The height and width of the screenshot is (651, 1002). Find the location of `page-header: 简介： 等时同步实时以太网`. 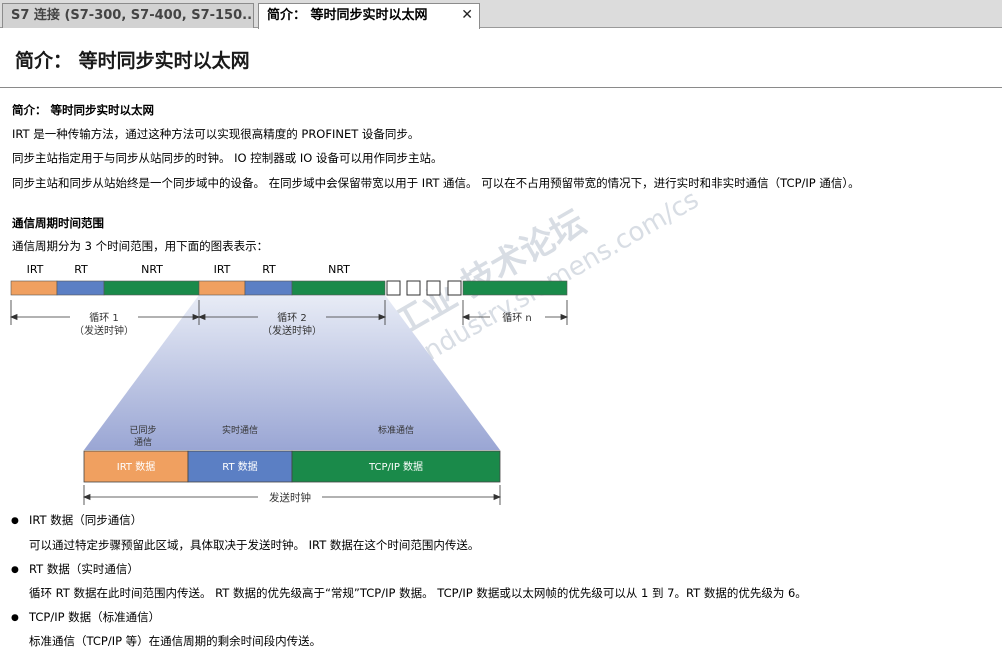

page-header: 简介： 等时同步实时以太网 is located at coordinates (501, 58).